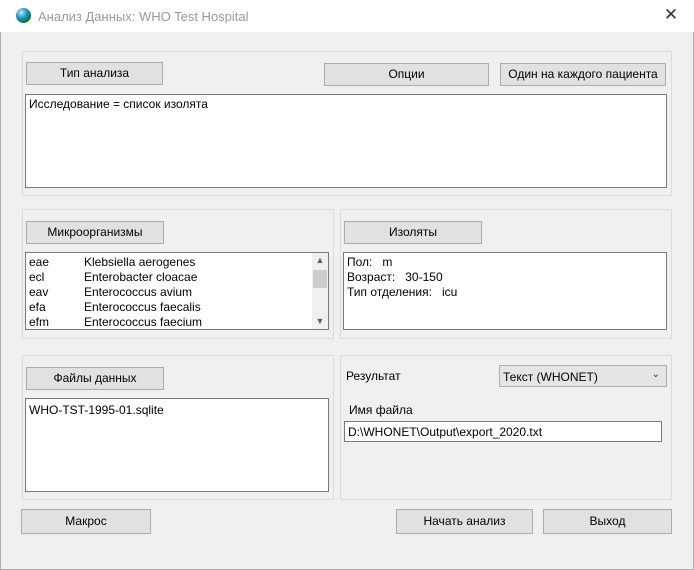  I want to click on filter-label: Возраст:, so click(371, 277).